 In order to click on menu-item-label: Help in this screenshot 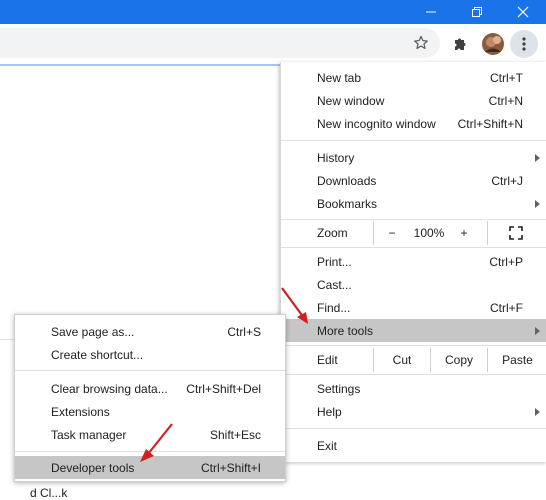, I will do `click(329, 411)`.